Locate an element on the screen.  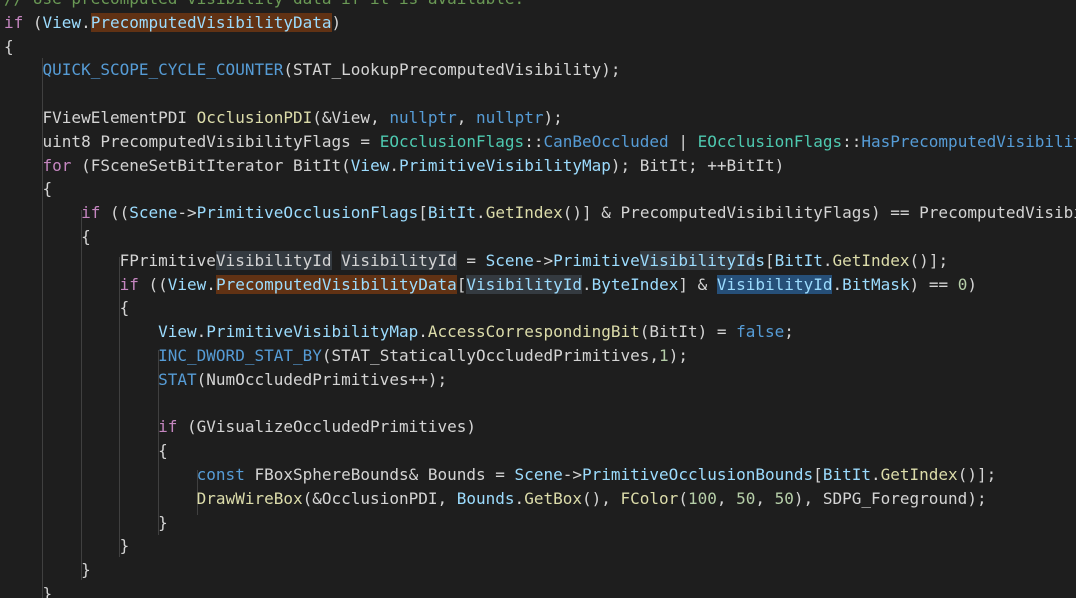
code-token: OcclusionPDI is located at coordinates (254, 117).